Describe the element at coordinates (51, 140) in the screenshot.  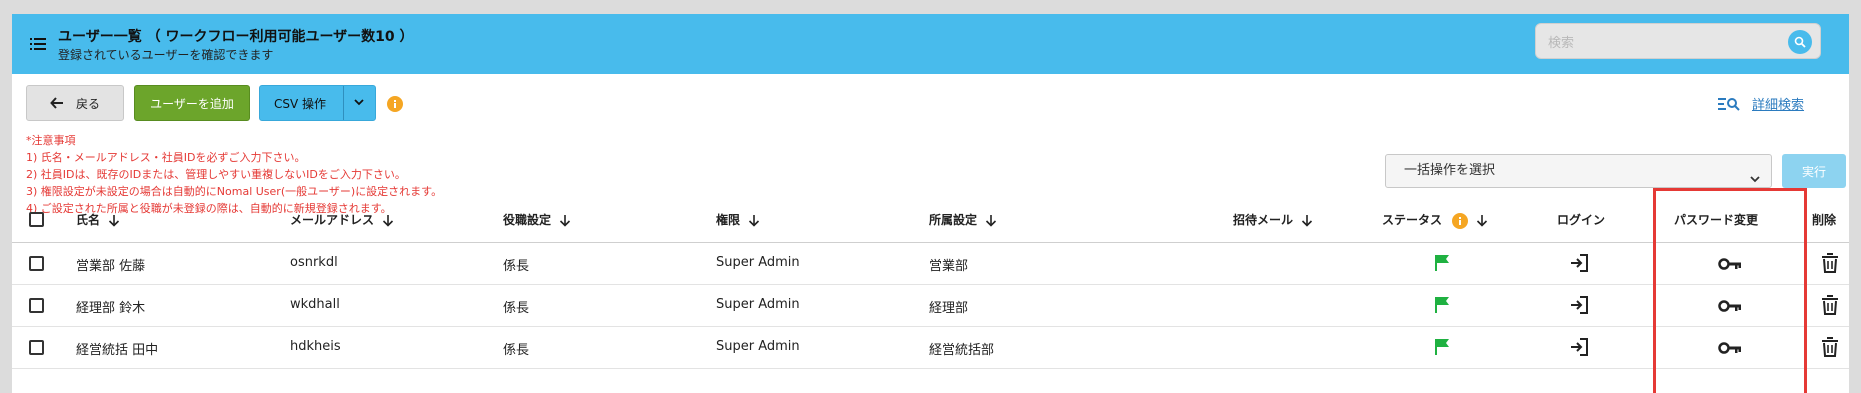
I see `note-line: *注意事項` at that location.